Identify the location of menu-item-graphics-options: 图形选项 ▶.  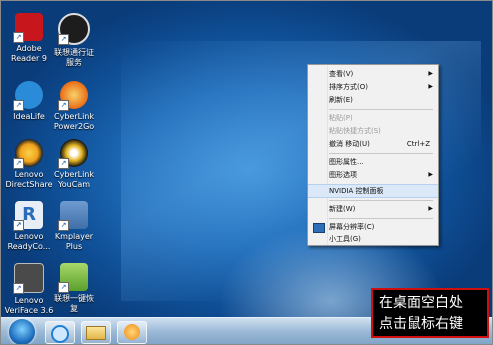
(373, 175).